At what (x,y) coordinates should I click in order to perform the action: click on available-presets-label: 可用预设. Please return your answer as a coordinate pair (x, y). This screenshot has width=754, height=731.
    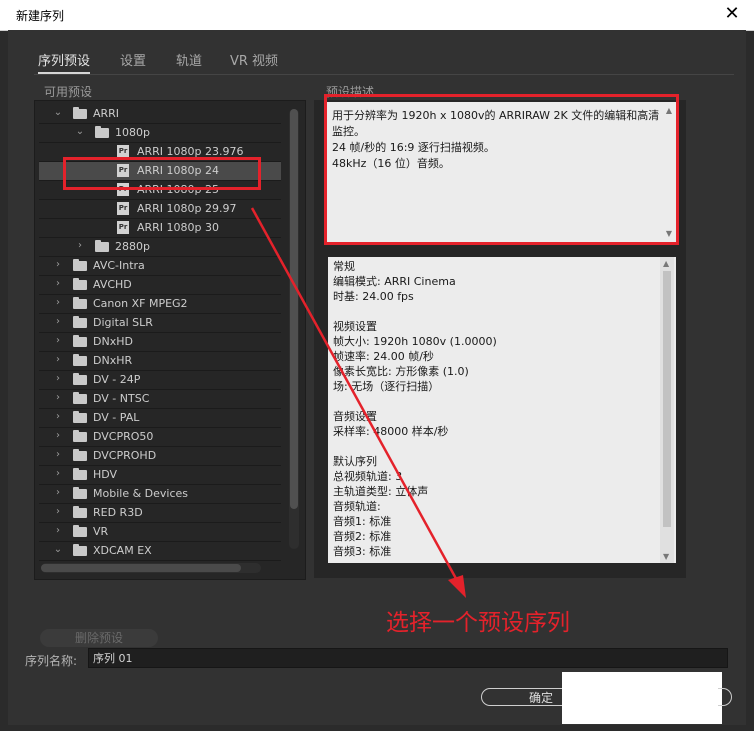
    Looking at the image, I should click on (68, 92).